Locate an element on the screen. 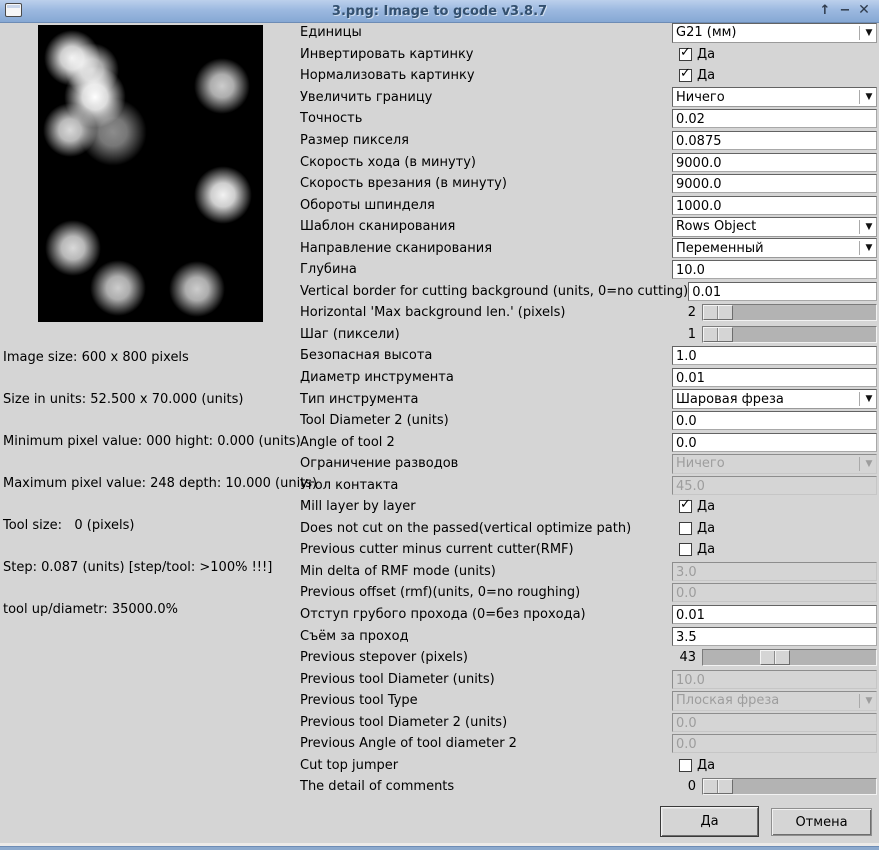  combo-box: Плоская фреза ▼ is located at coordinates (774, 700).